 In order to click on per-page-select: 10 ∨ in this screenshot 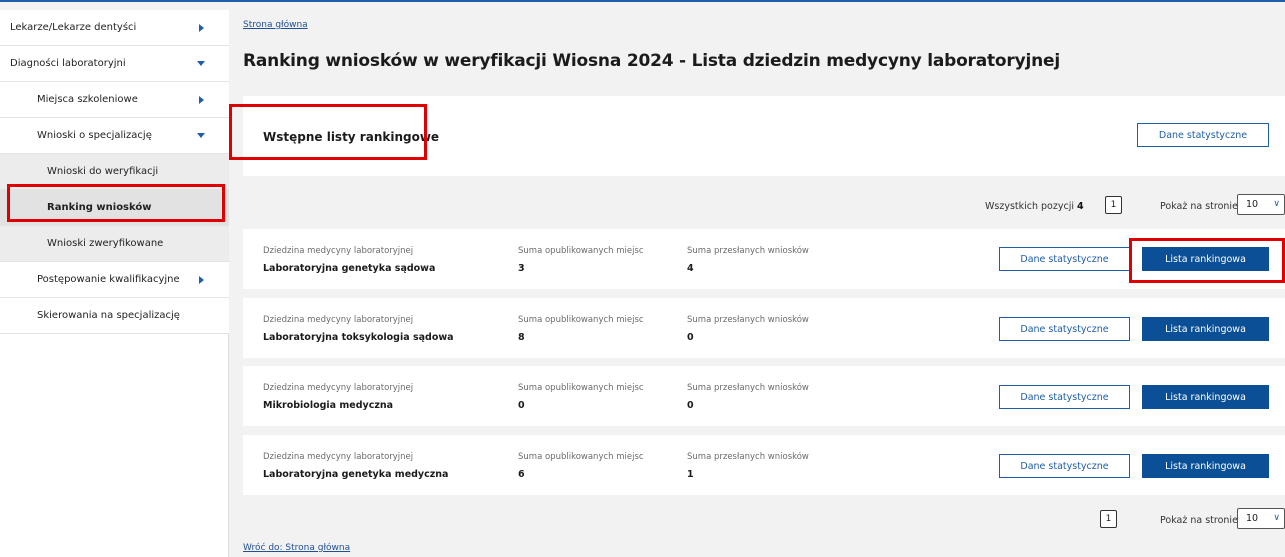, I will do `click(1261, 204)`.